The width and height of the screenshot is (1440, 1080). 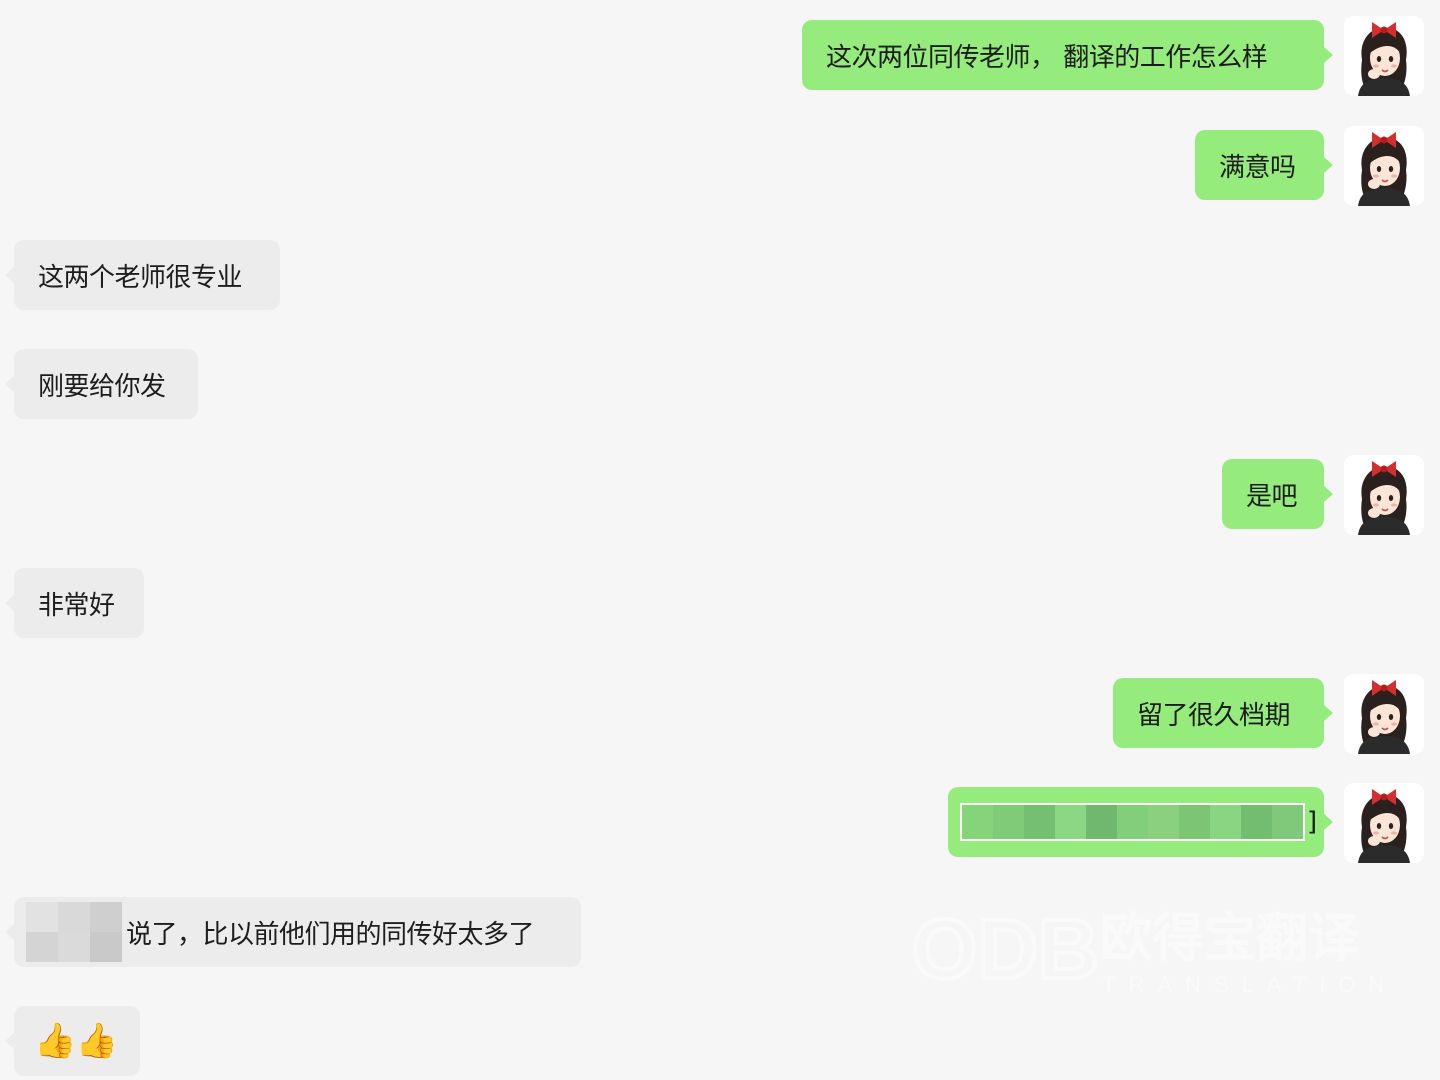 What do you see at coordinates (74, 932) in the screenshot?
I see `redacted-name-mosaic` at bounding box center [74, 932].